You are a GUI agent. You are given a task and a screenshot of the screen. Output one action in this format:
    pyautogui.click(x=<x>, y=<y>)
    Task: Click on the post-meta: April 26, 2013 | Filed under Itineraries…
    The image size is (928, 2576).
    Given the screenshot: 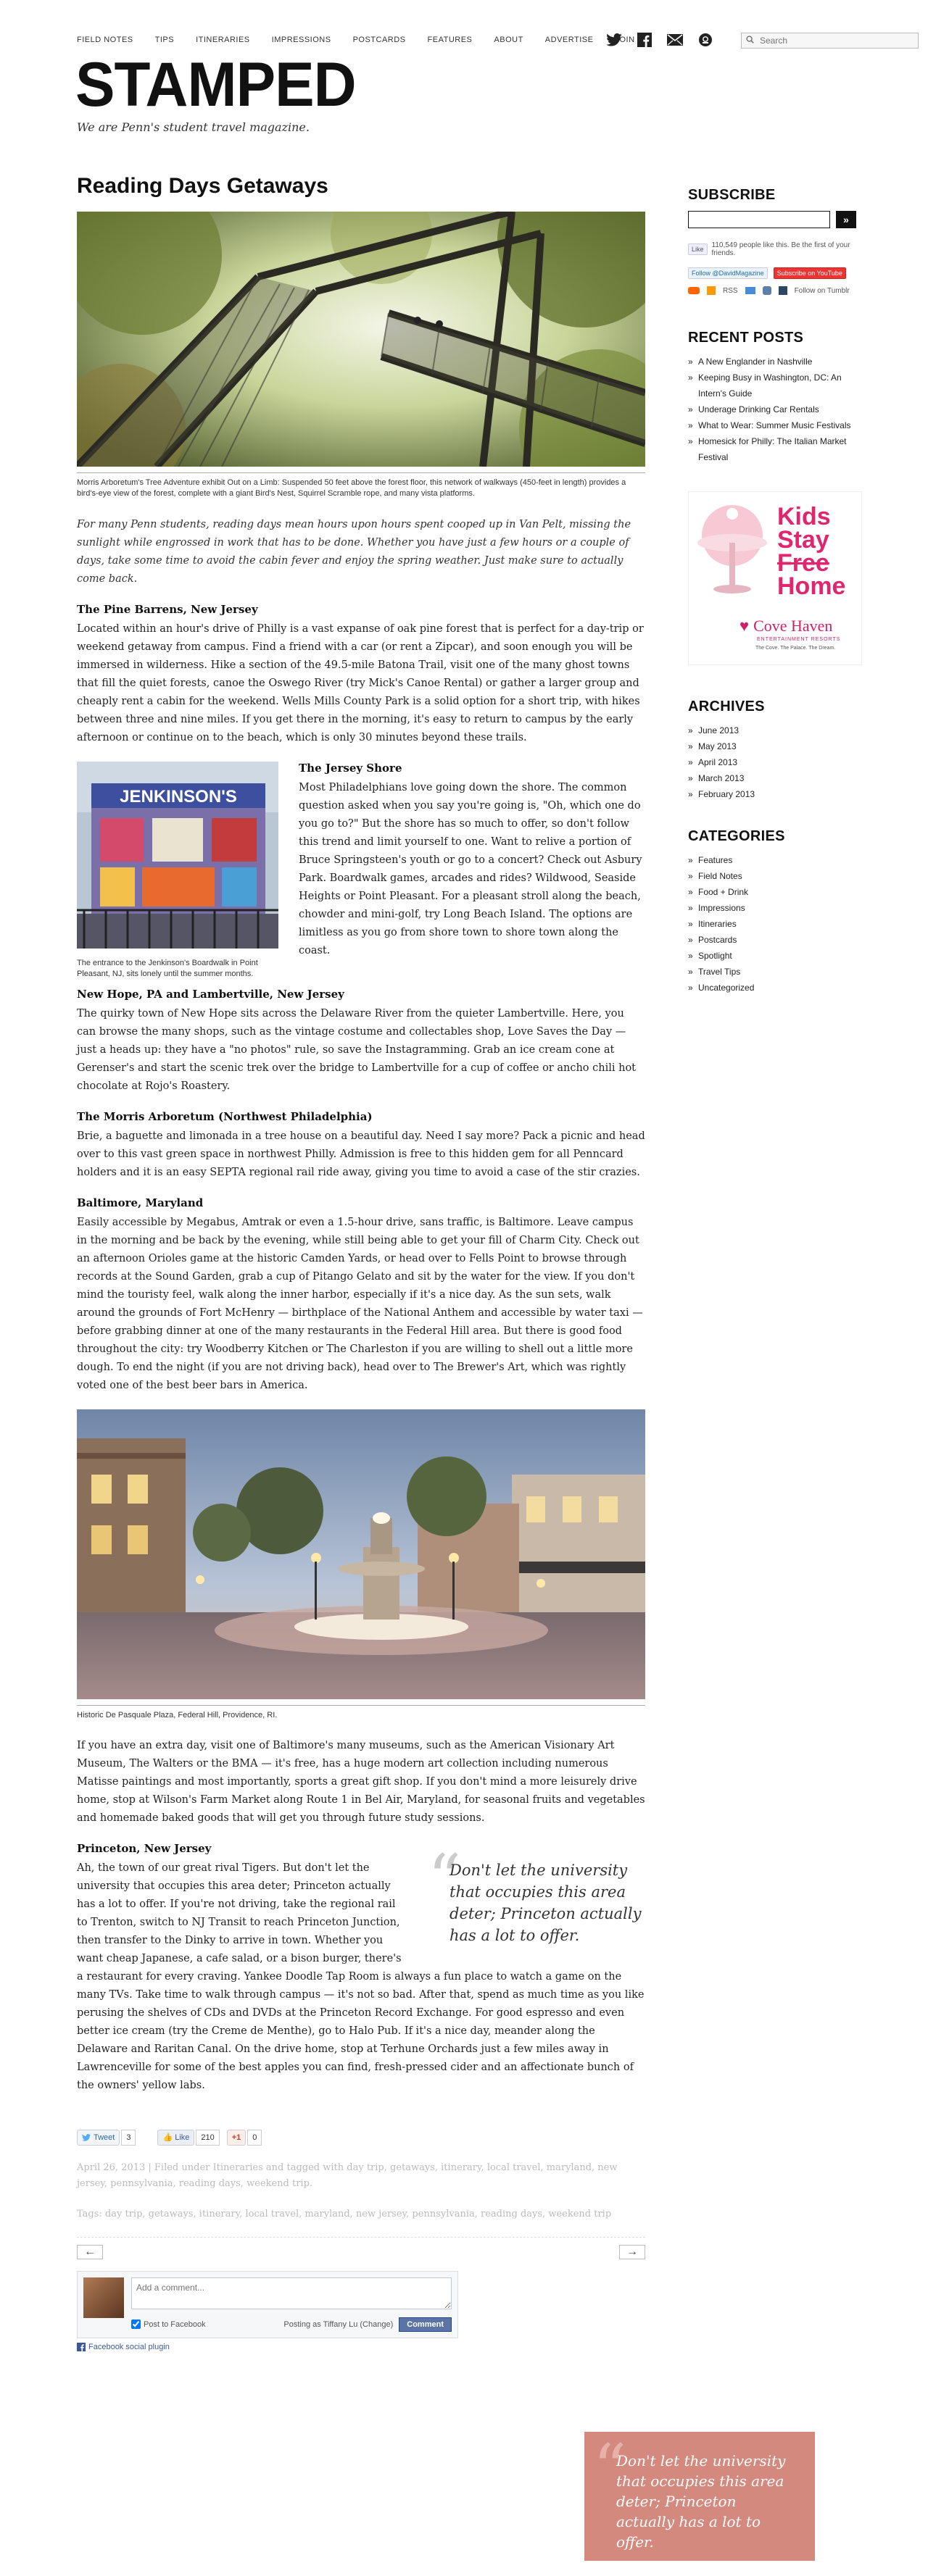 What is the action you would take?
    pyautogui.click(x=347, y=2175)
    